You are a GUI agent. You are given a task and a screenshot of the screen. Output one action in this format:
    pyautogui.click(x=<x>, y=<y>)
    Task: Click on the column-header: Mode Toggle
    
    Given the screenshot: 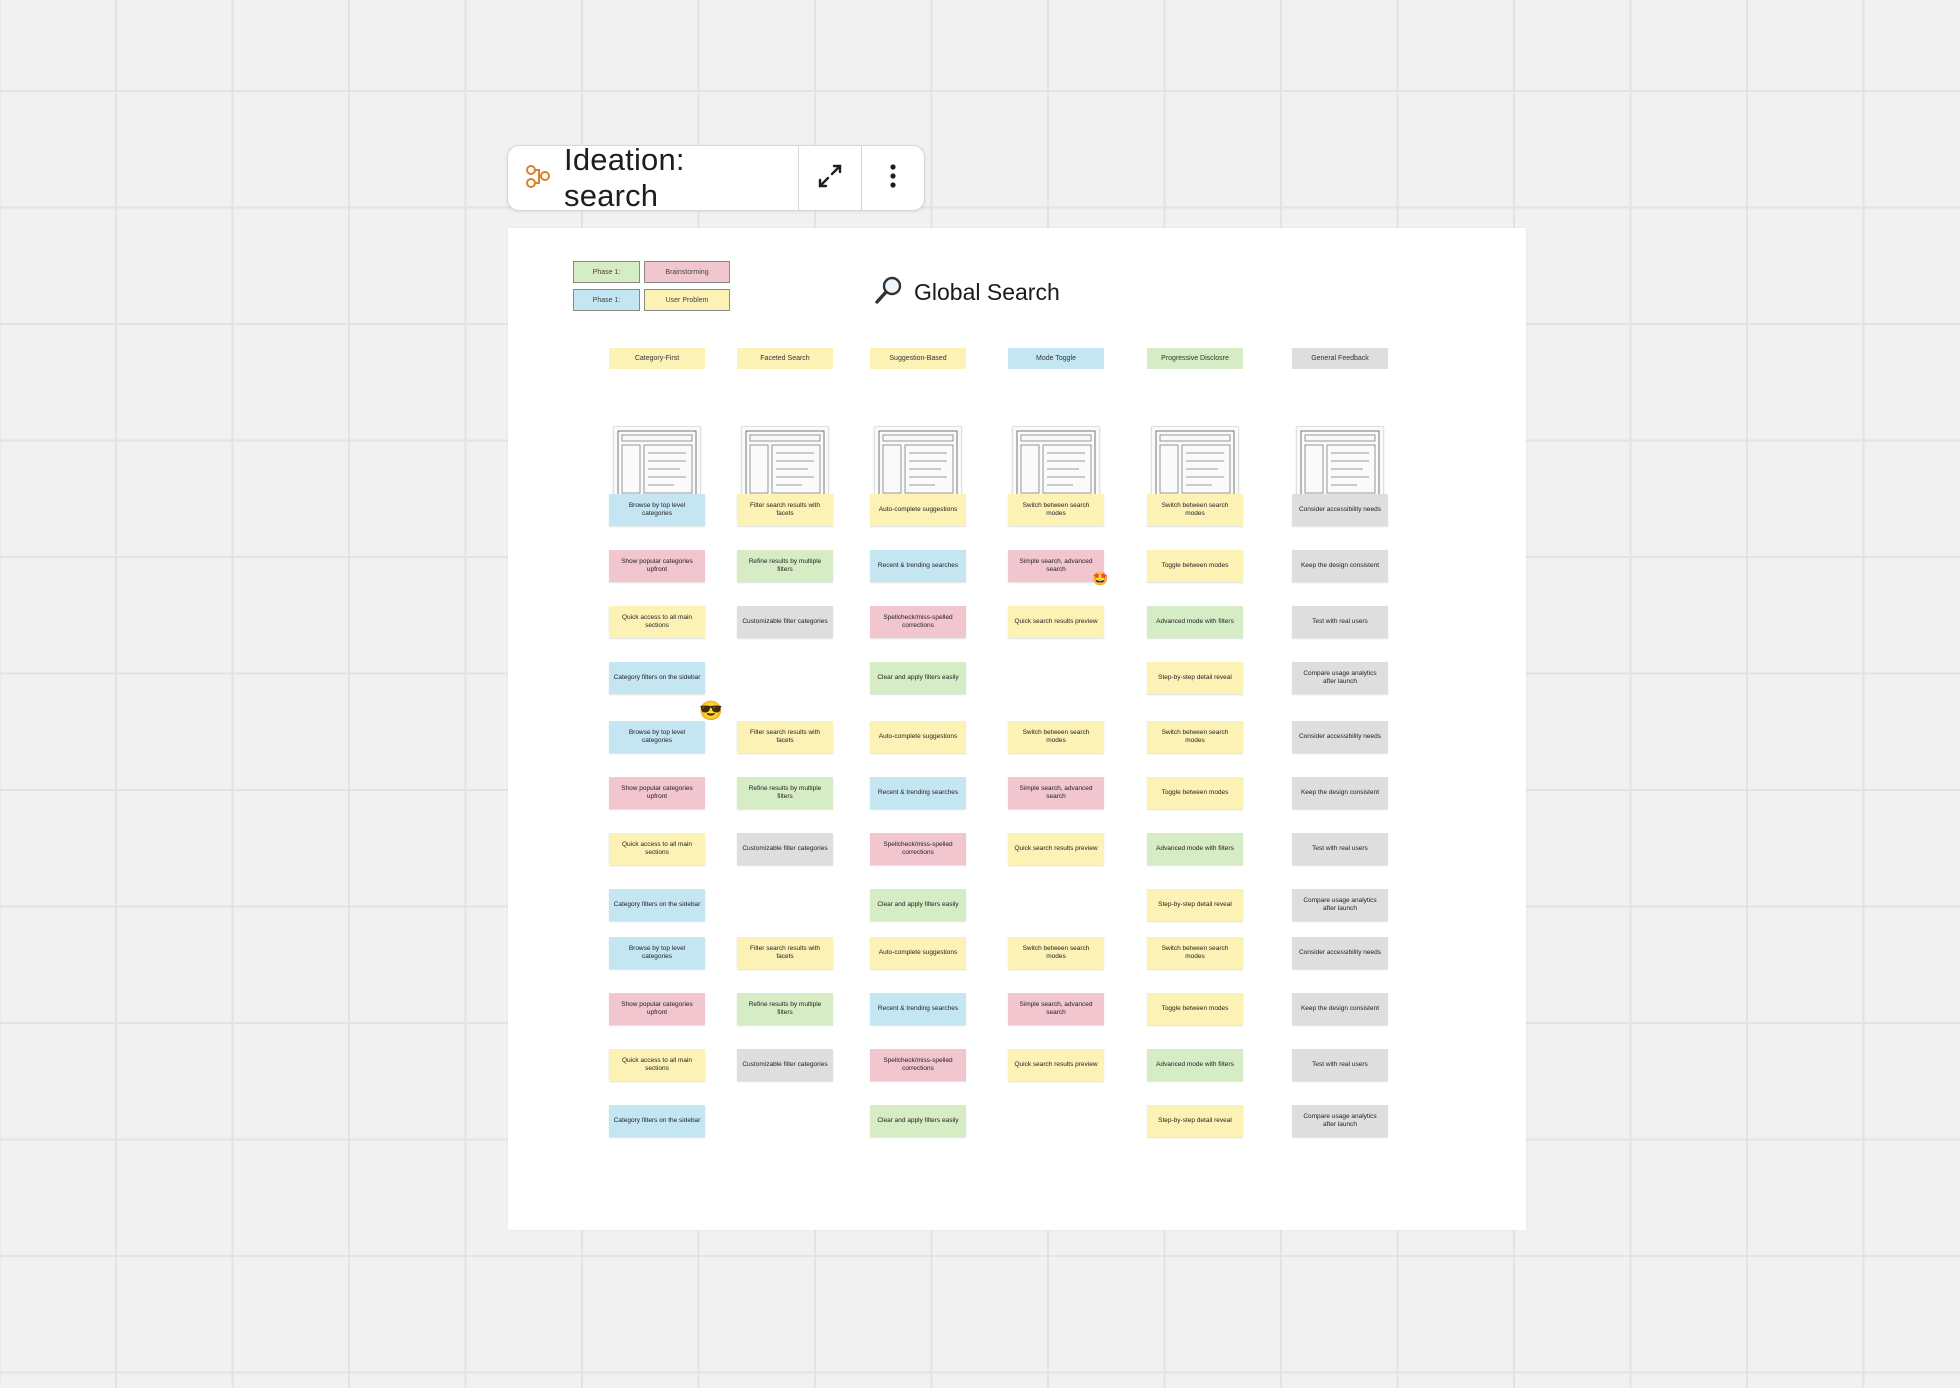 What is the action you would take?
    pyautogui.click(x=1056, y=358)
    